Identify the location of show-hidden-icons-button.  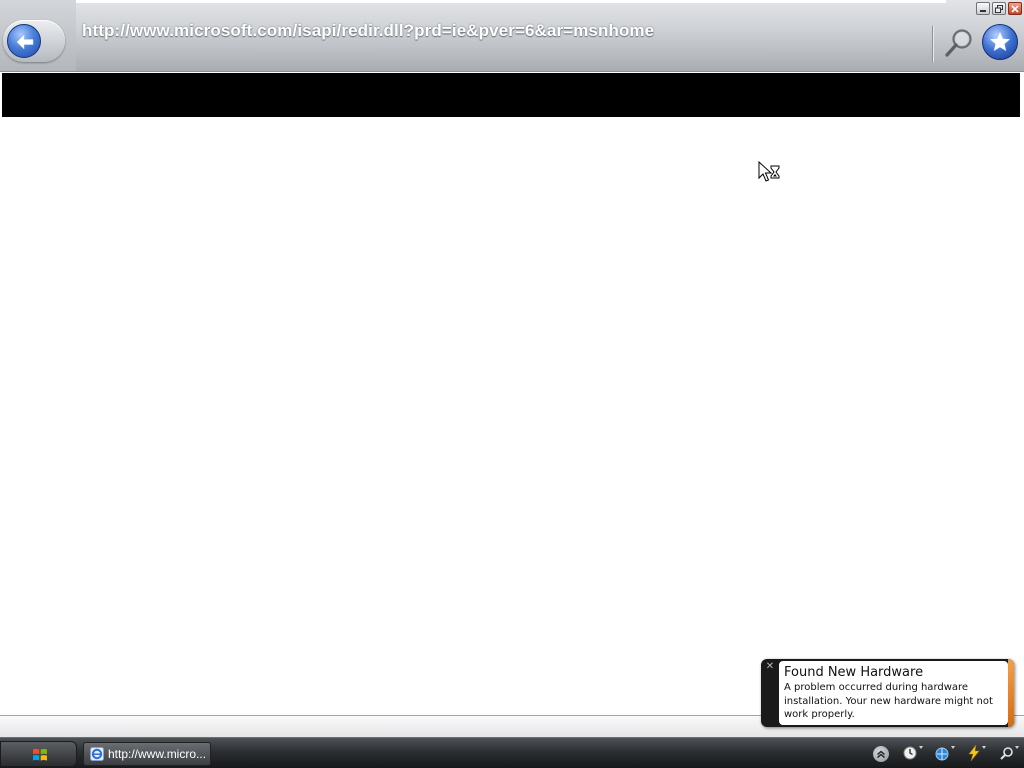
(881, 754).